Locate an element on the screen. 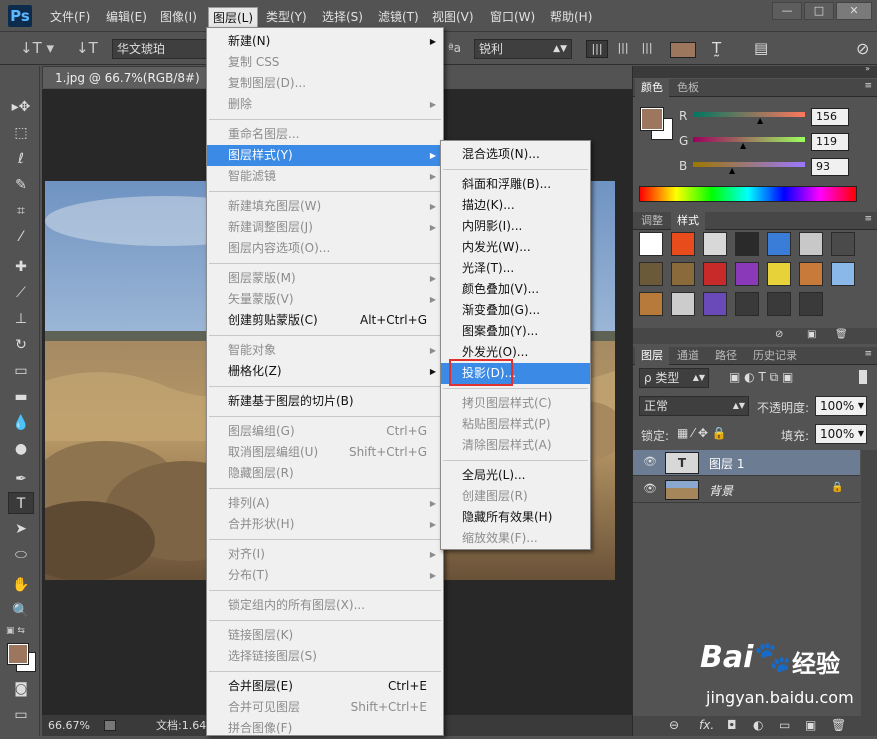 Image resolution: width=877 pixels, height=739 pixels. r-value: 156 is located at coordinates (830, 117).